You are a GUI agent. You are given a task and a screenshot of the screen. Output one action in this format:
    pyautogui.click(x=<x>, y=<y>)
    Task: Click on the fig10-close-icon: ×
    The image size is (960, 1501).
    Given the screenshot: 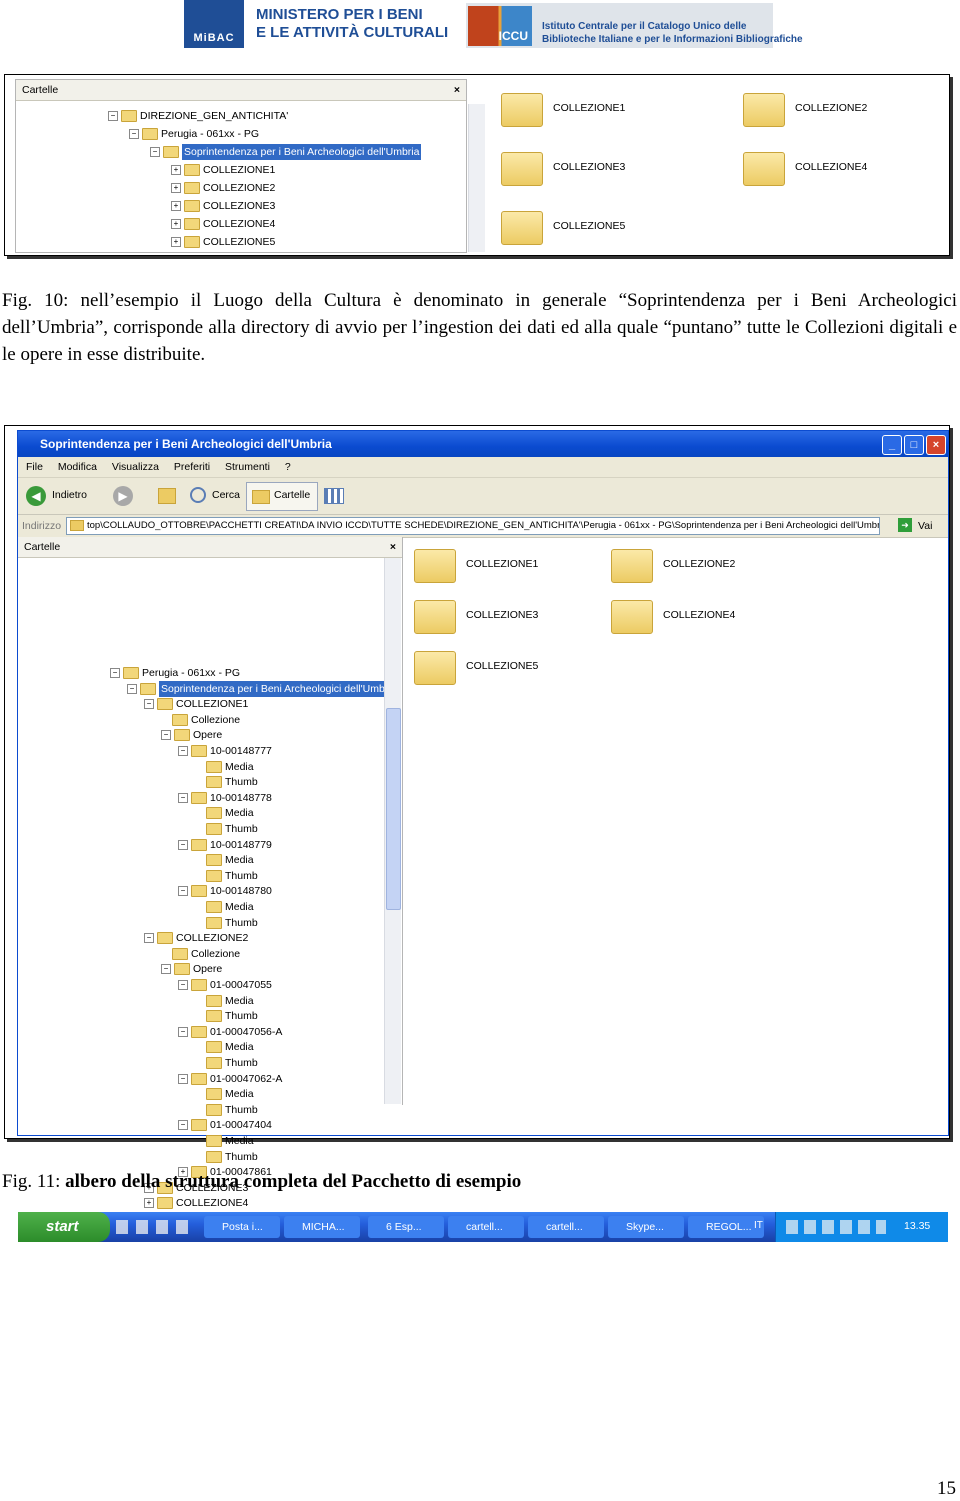 What is the action you would take?
    pyautogui.click(x=457, y=90)
    